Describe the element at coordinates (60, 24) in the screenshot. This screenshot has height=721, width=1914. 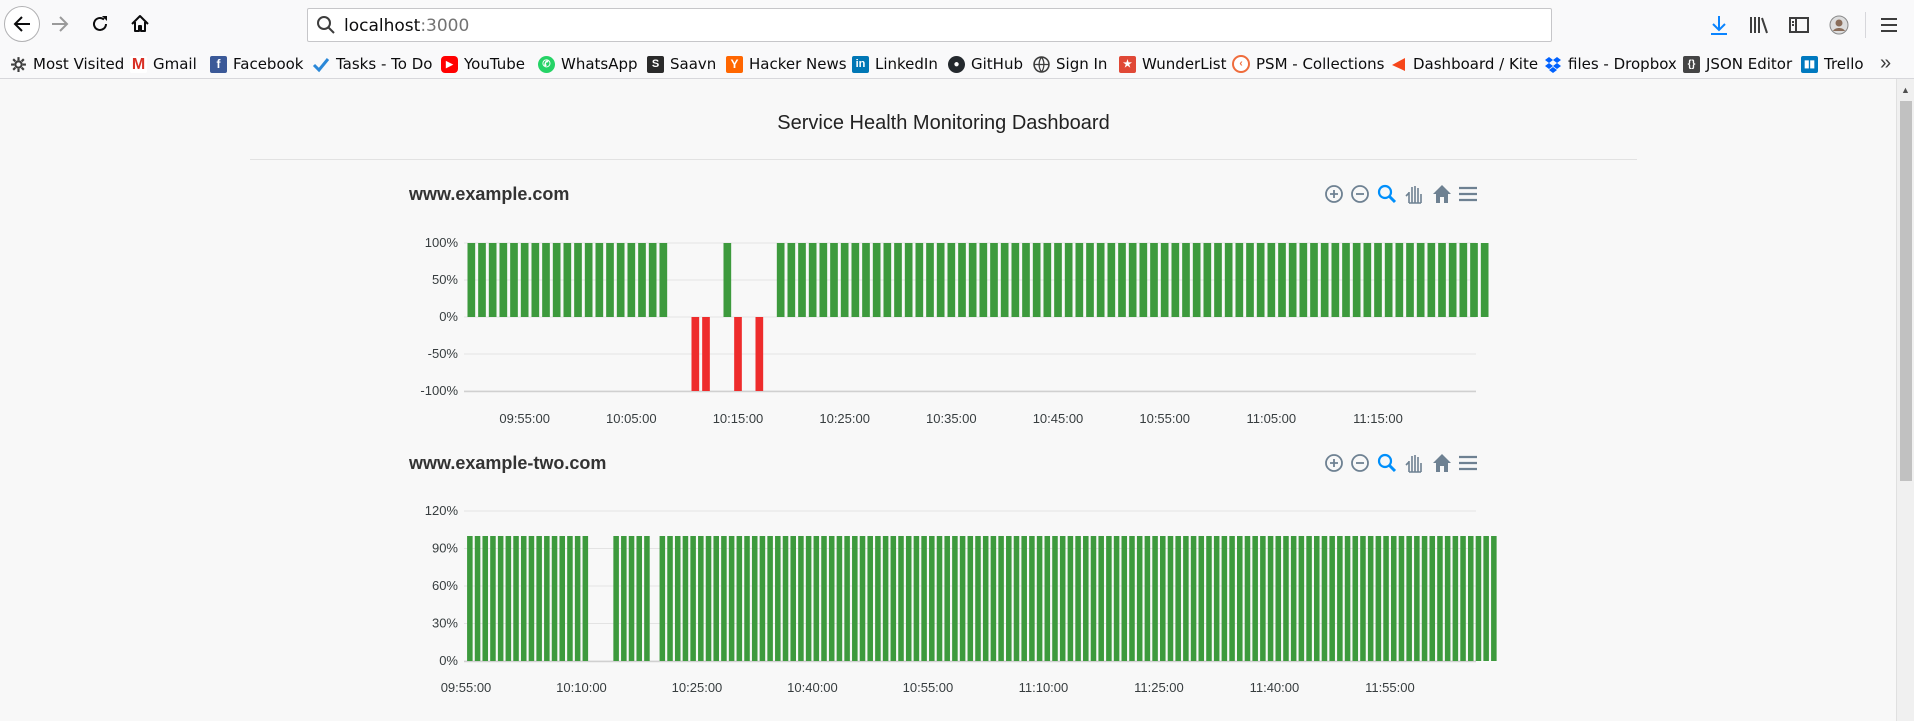
I see `forward-button` at that location.